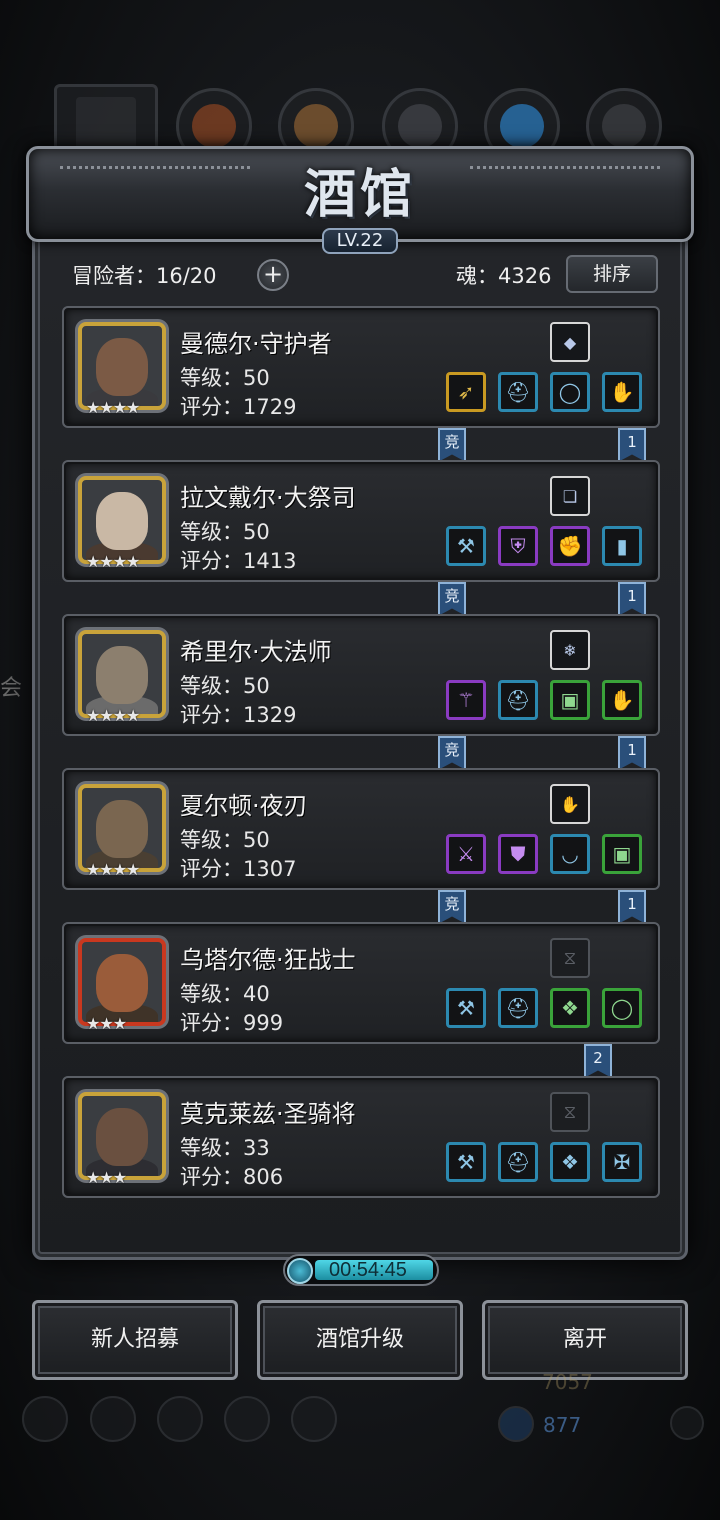 This screenshot has width=720, height=1520. I want to click on staff-icon: ⚚, so click(466, 700).